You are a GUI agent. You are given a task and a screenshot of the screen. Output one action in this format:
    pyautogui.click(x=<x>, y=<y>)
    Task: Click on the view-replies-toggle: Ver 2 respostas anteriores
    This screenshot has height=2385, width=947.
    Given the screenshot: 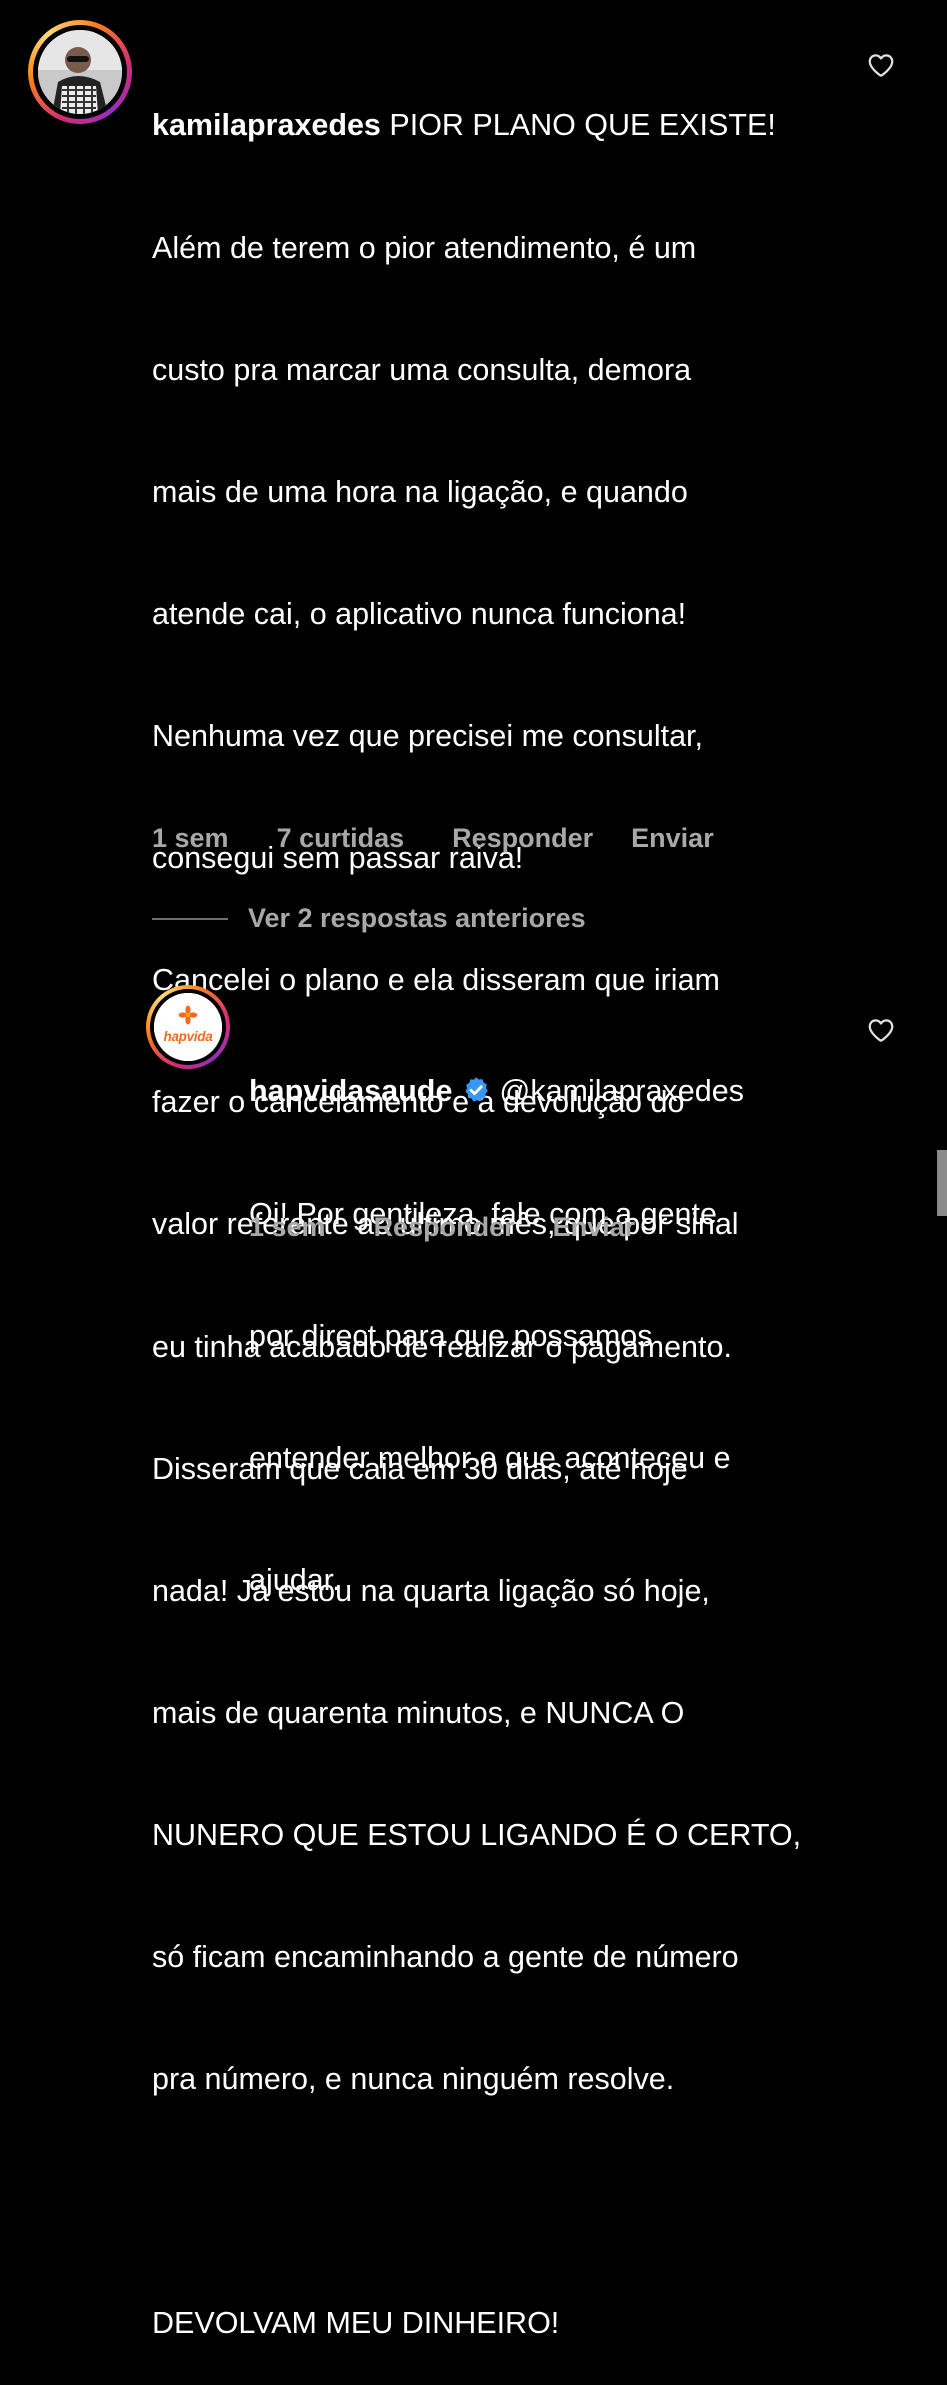 What is the action you would take?
    pyautogui.click(x=369, y=918)
    